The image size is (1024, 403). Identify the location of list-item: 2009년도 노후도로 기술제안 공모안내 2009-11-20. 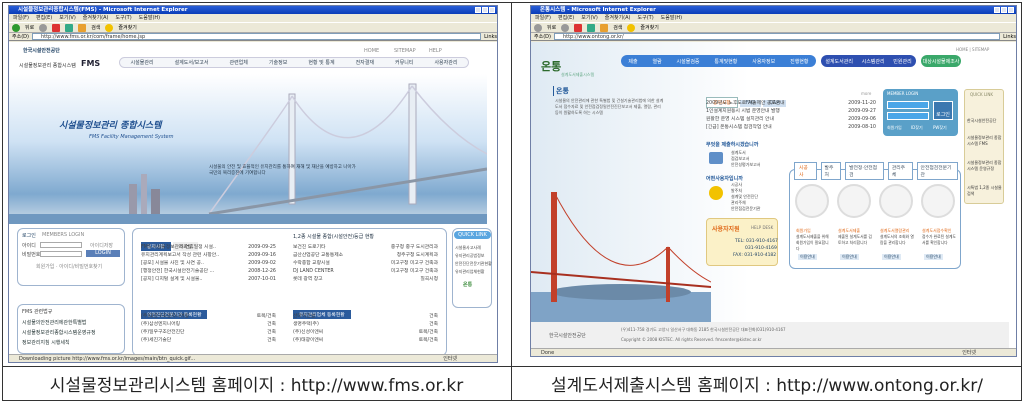
(791, 104).